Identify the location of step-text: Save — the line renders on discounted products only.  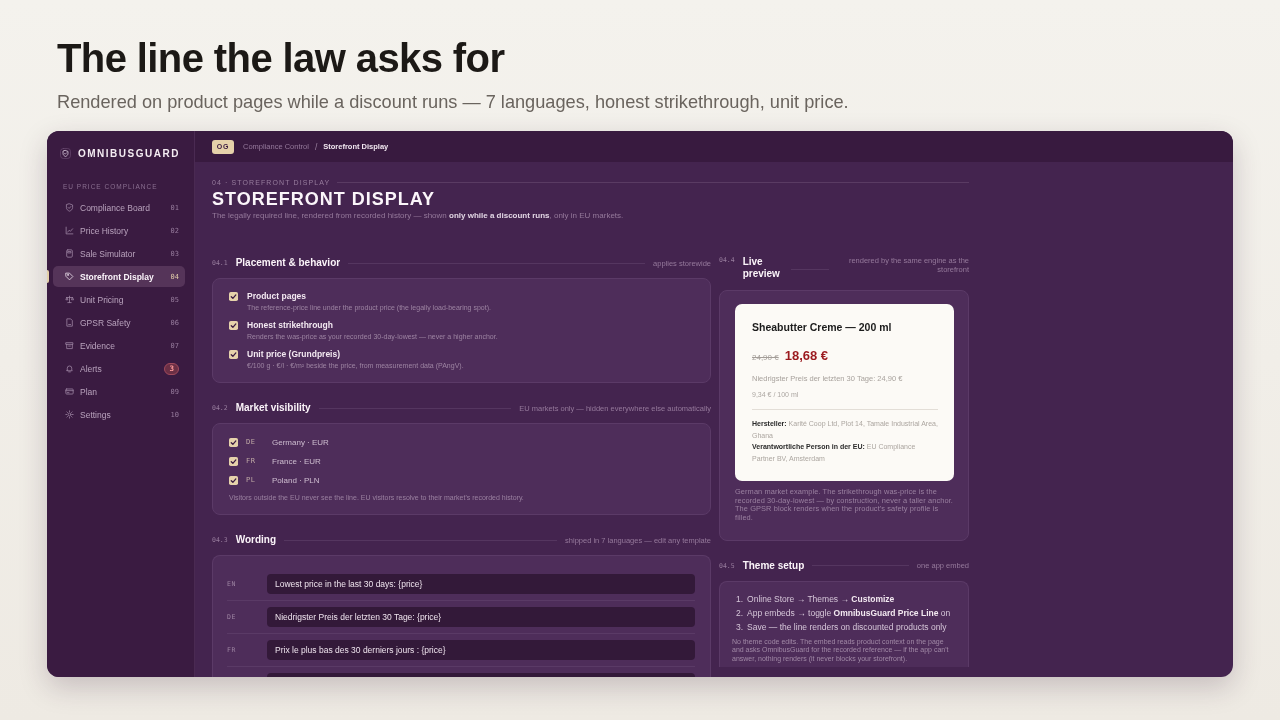
(847, 627).